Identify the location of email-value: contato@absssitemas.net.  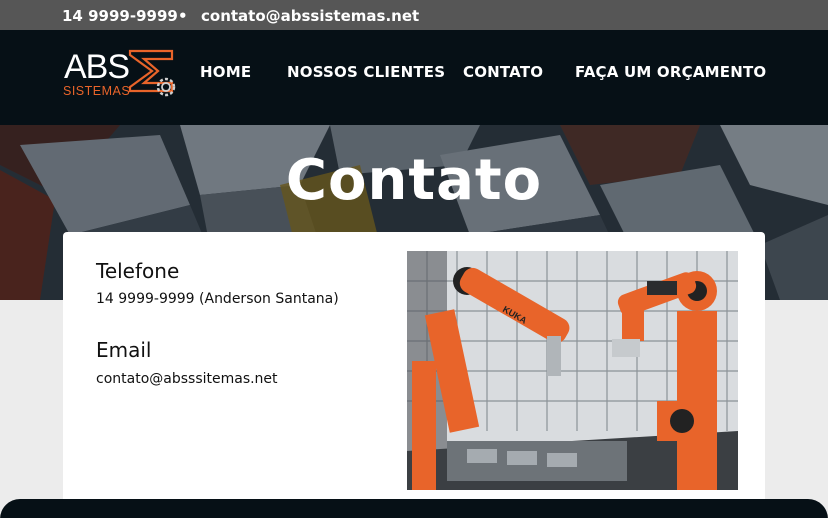
(187, 379).